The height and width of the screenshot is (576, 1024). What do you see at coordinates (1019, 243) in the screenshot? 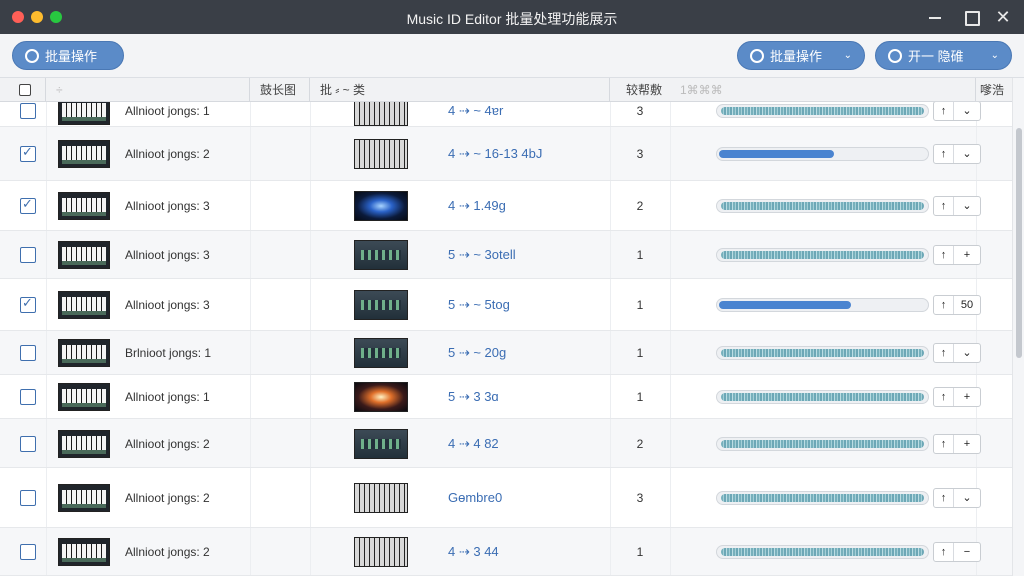
I see `scrollbar-thumb` at bounding box center [1019, 243].